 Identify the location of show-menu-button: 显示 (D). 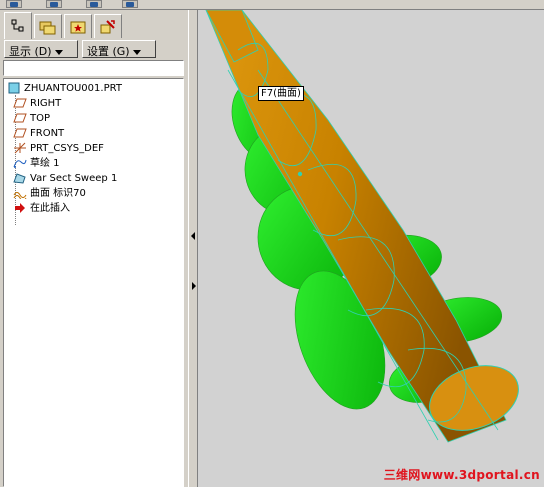
(41, 49).